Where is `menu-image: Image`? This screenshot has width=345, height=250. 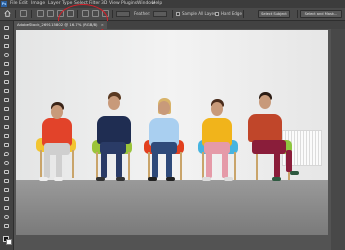
menu-image: Image is located at coordinates (38, 4).